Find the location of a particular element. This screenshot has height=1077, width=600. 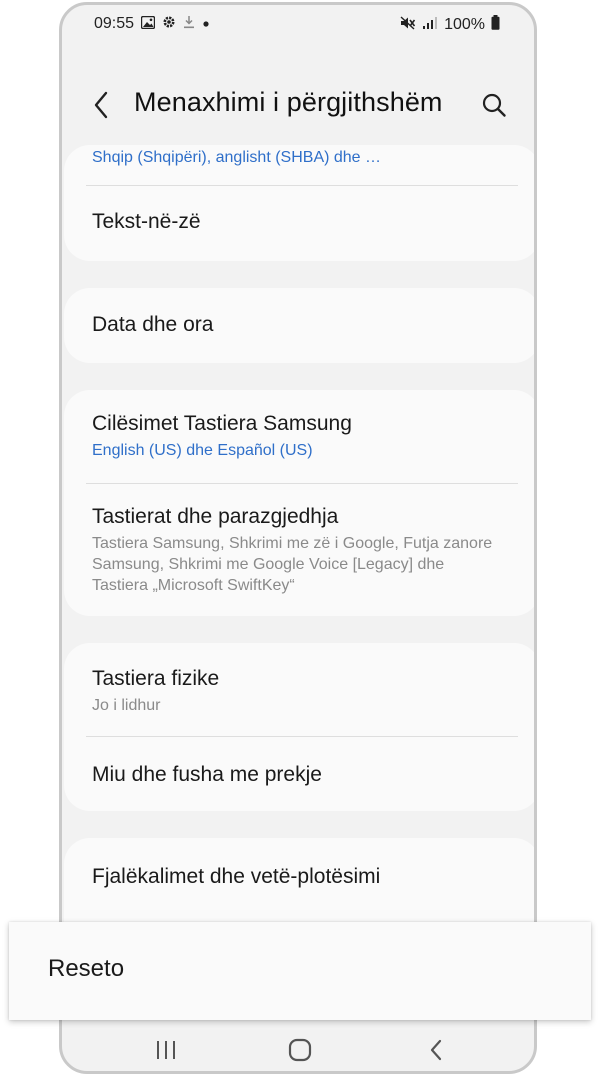

back-button is located at coordinates (101, 105).